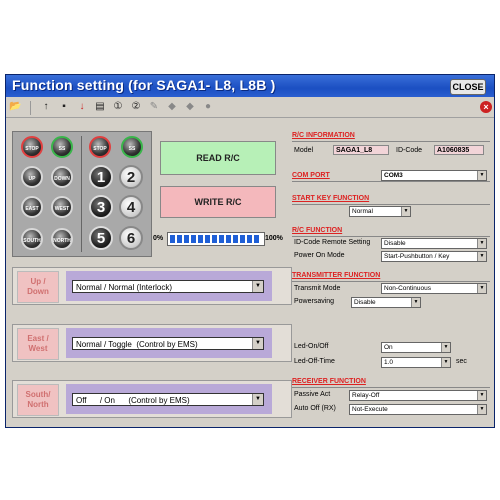 This screenshot has width=500, height=500. I want to click on up-down-button: Up / Down, so click(38, 287).